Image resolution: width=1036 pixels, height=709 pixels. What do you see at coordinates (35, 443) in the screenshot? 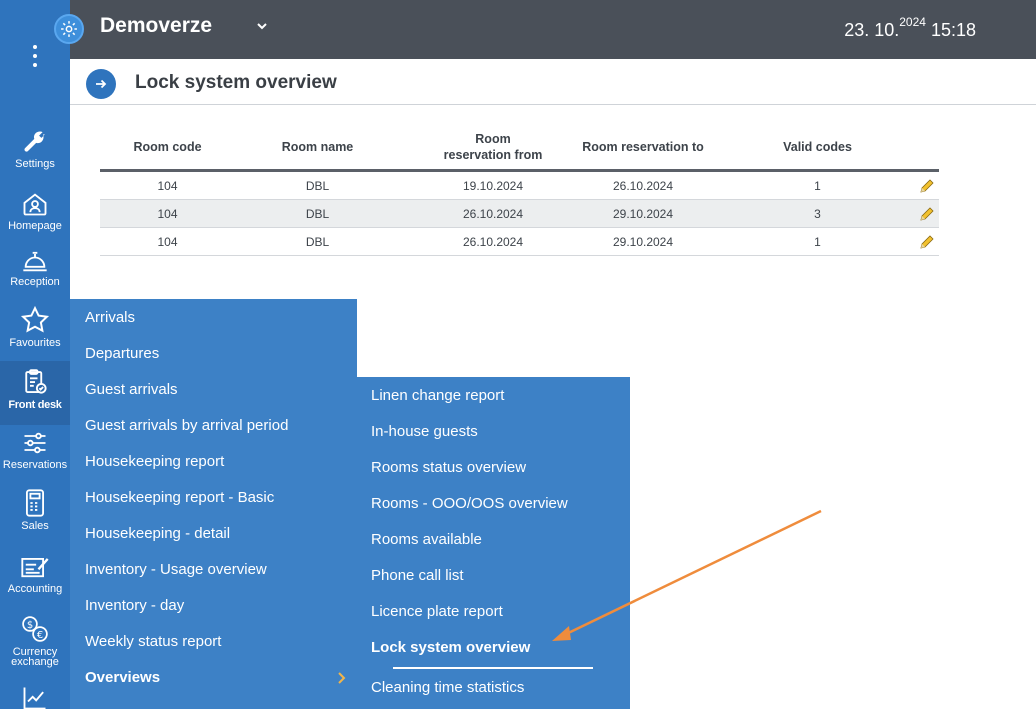
I see `sliders-icon` at bounding box center [35, 443].